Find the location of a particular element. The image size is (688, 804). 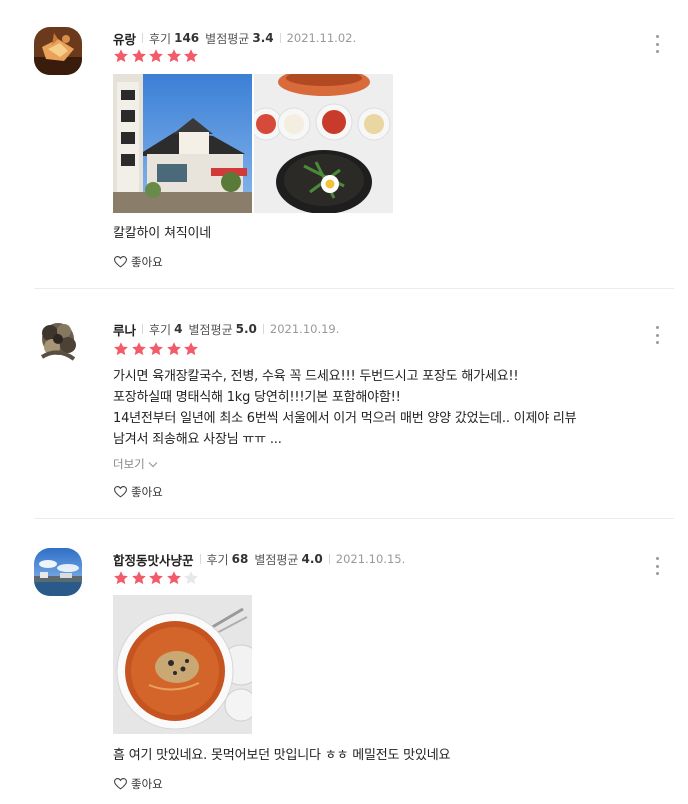

review-meta: 합정동맛사냥꾼 후기 68 별점평균 4.0 2021.10.15. is located at coordinates (259, 559).